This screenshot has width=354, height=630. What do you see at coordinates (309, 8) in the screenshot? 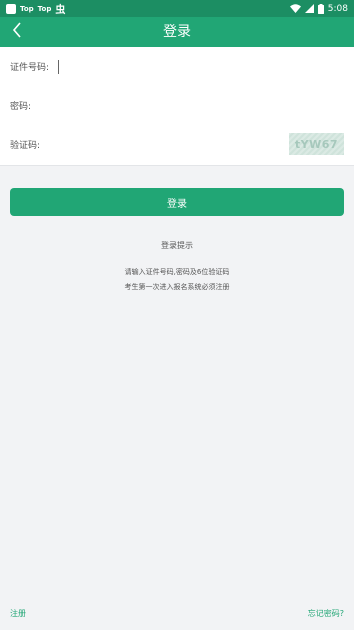
I see `signal-icon` at bounding box center [309, 8].